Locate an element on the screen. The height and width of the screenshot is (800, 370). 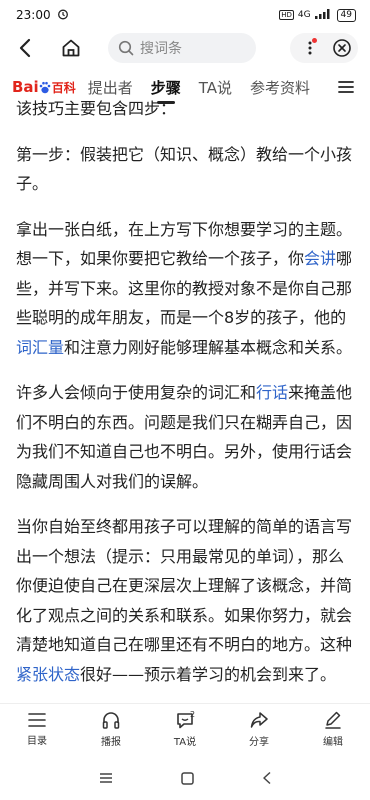
back-button is located at coordinates (25, 48).